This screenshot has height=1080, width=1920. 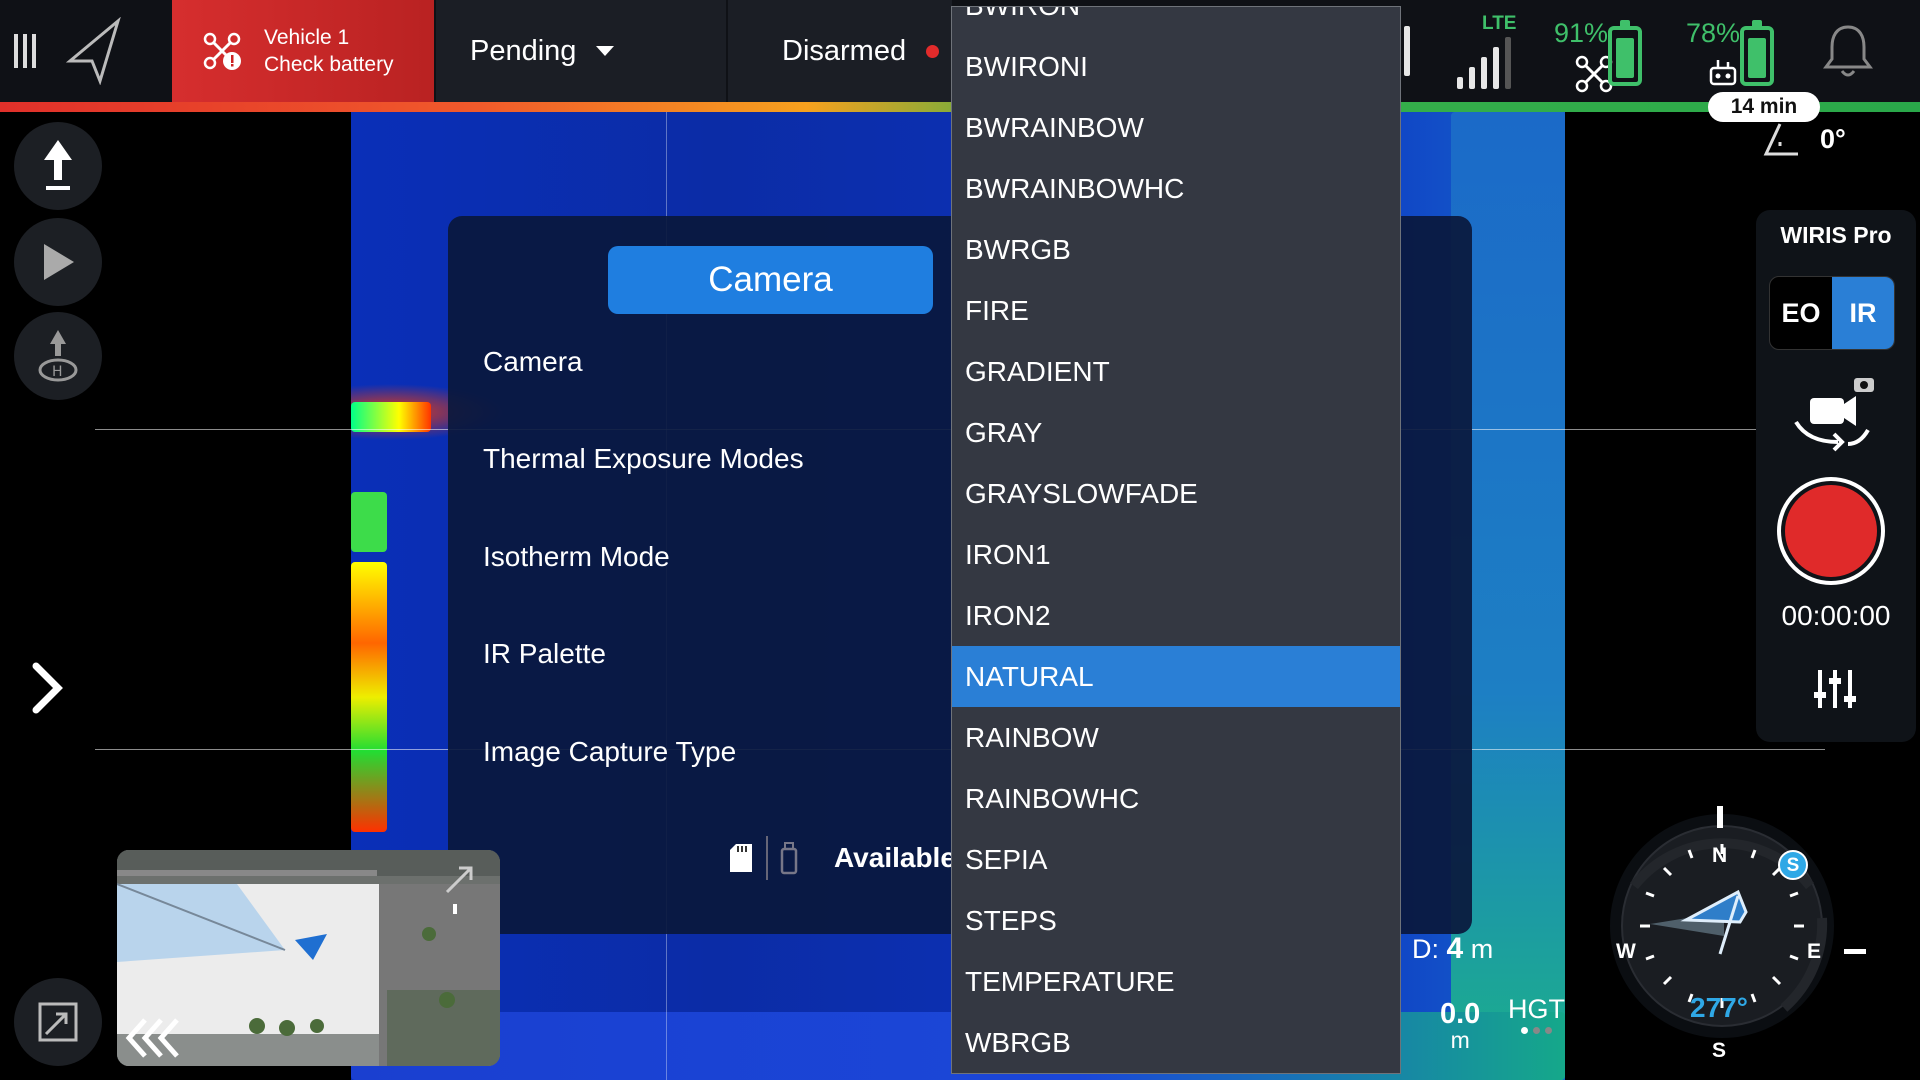 What do you see at coordinates (1581, 33) in the screenshot?
I see `drone-battery-percent: 91%` at bounding box center [1581, 33].